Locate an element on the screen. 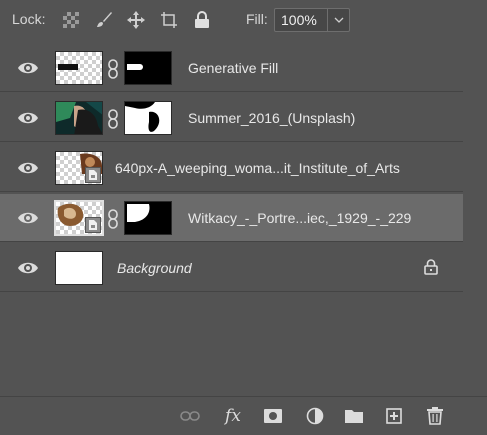 The height and width of the screenshot is (435, 487). layer-row: Generative Fill is located at coordinates (231, 68).